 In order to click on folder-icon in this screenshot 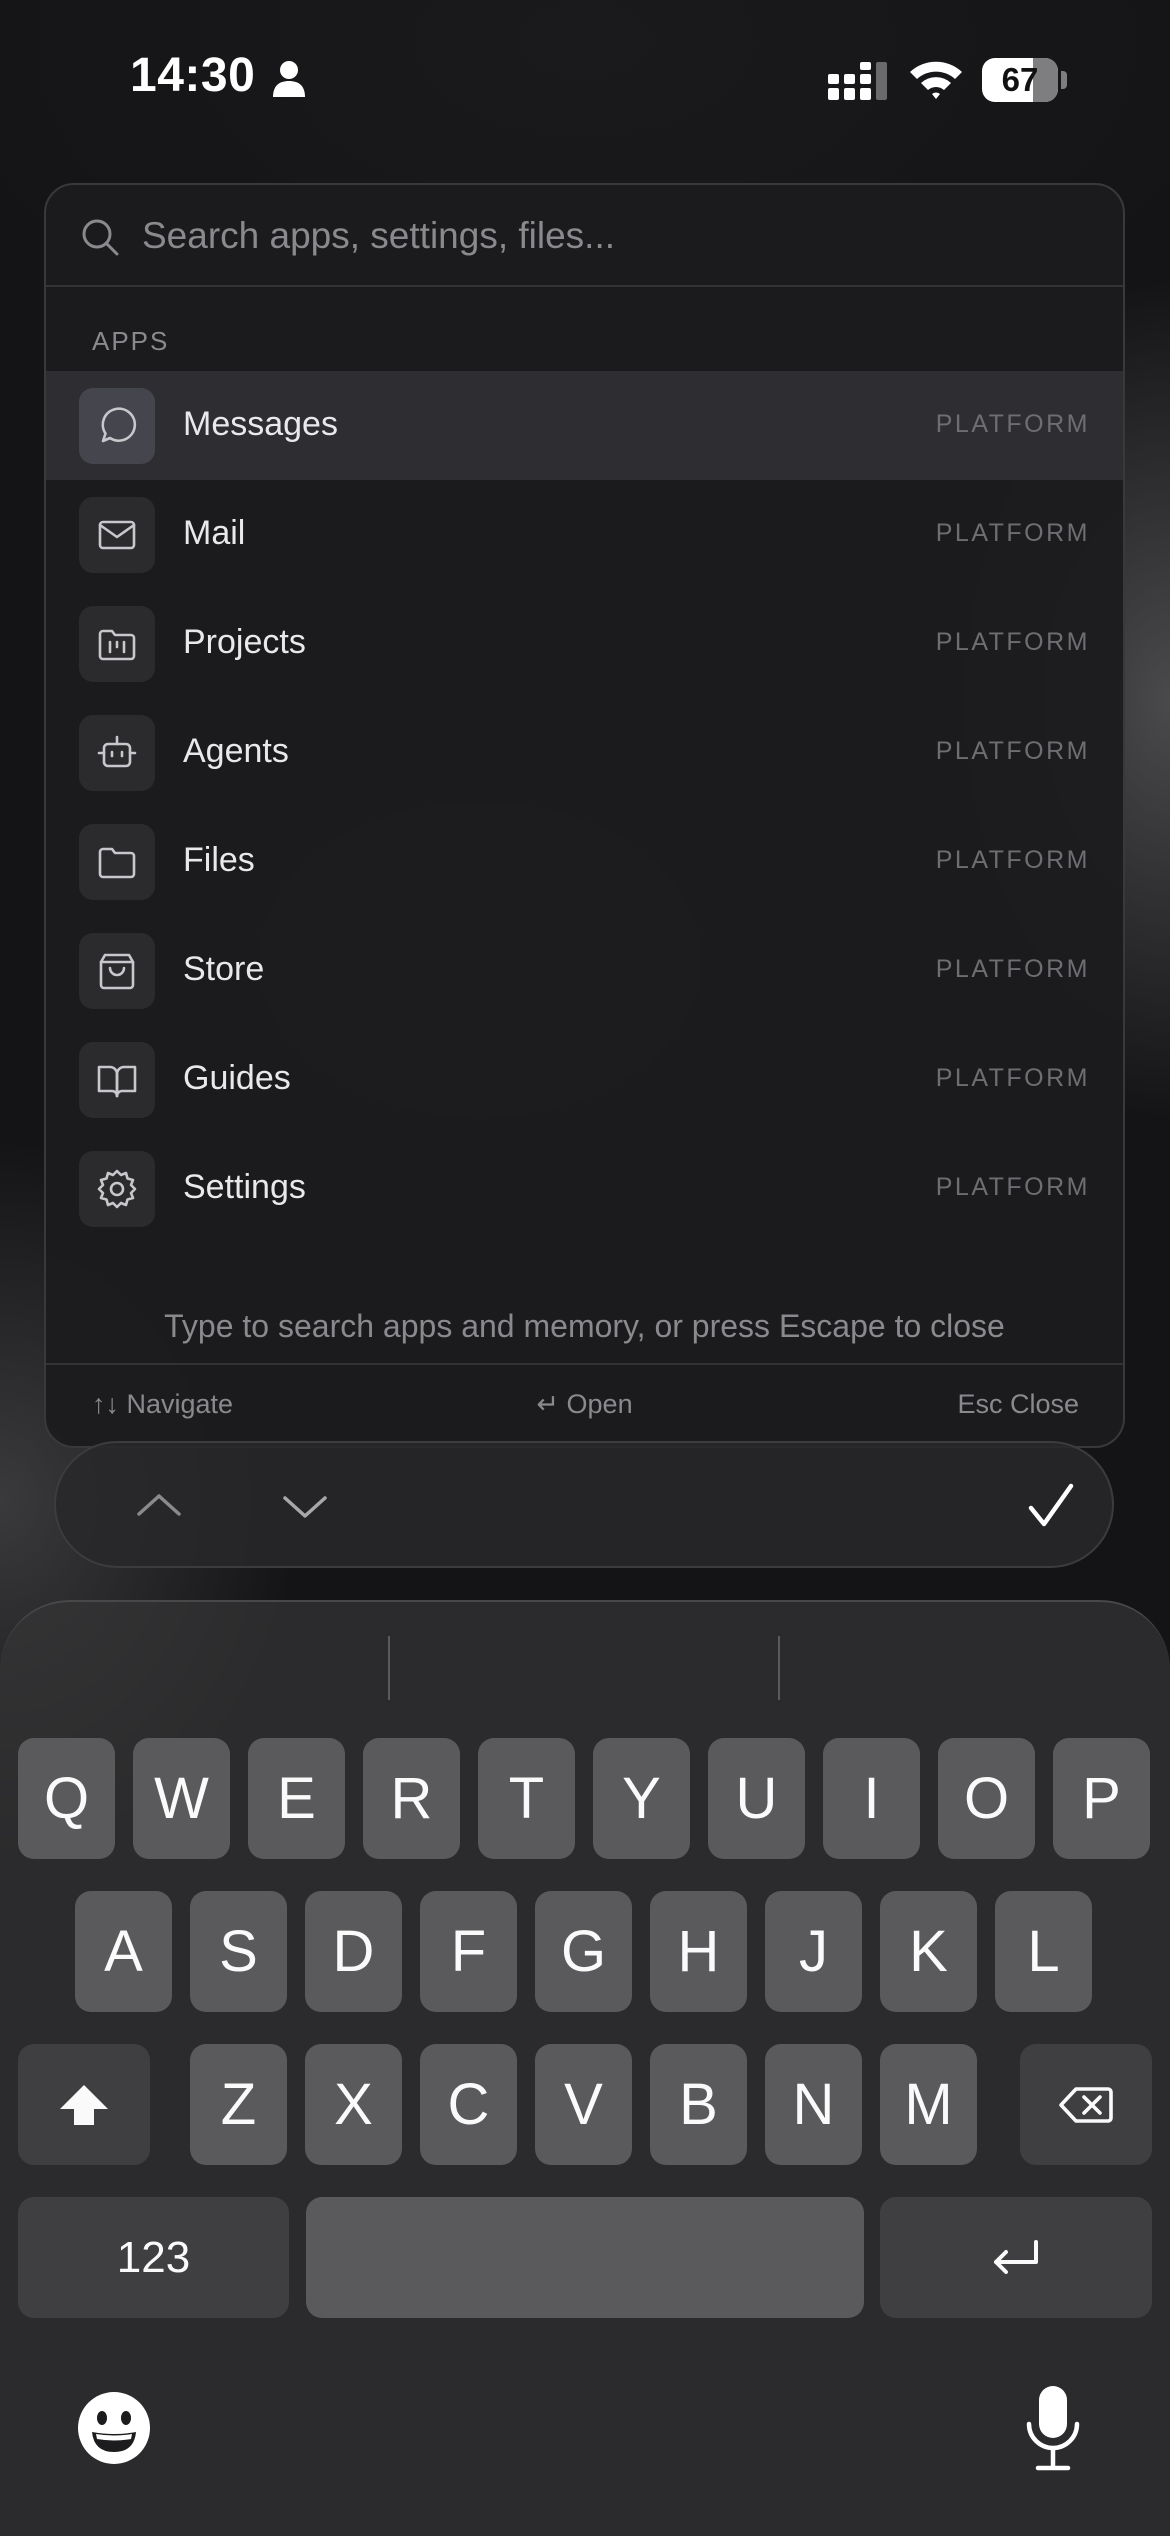, I will do `click(117, 863)`.